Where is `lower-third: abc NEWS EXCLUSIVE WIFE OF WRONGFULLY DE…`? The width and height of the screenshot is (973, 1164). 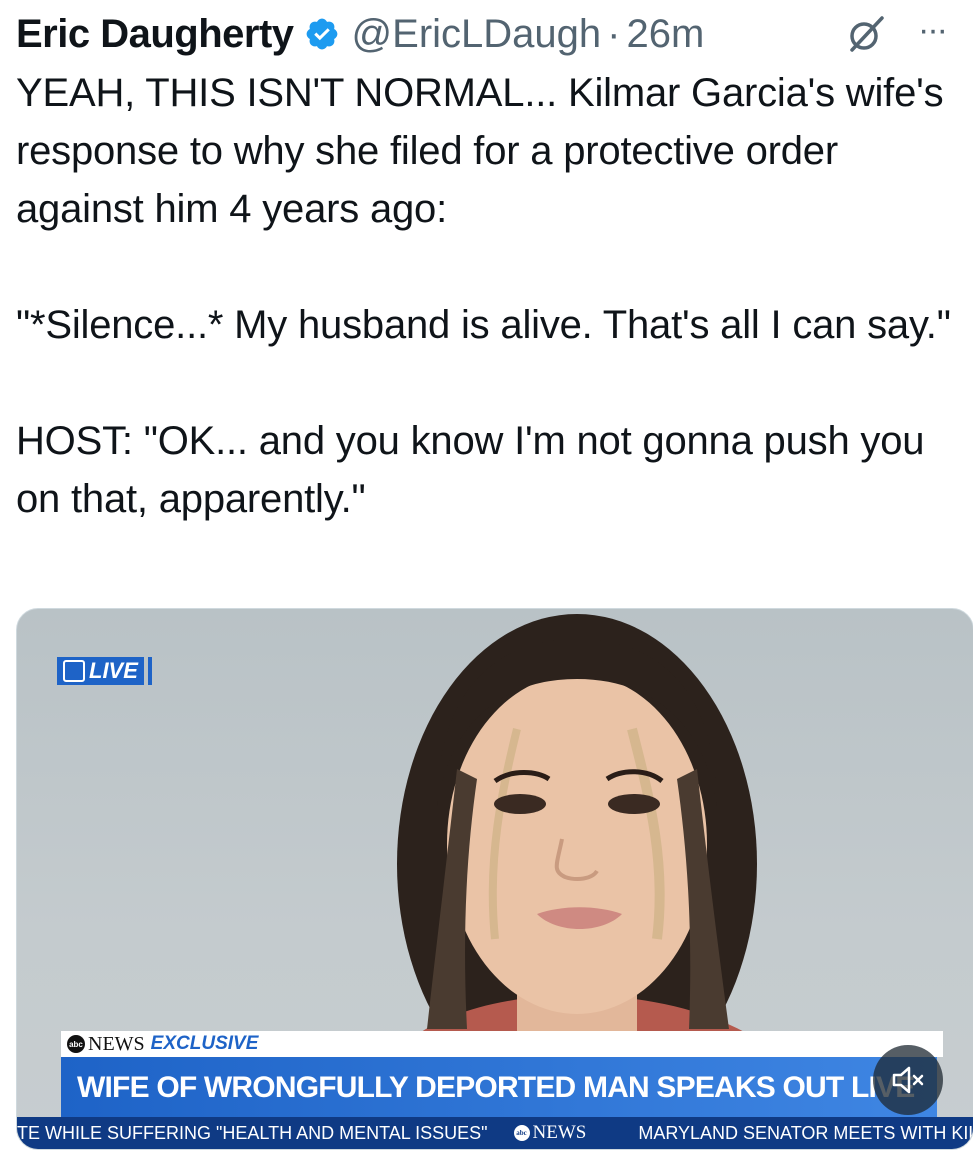 lower-third: abc NEWS EXCLUSIVE WIFE OF WRONGFULLY DE… is located at coordinates (502, 1075).